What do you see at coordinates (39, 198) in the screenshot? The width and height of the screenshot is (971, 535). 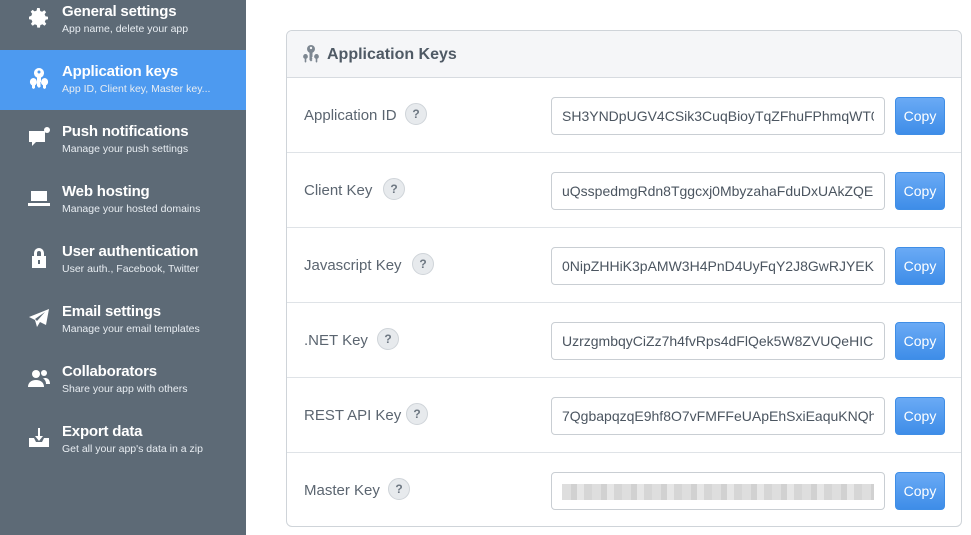 I see `laptop-icon` at bounding box center [39, 198].